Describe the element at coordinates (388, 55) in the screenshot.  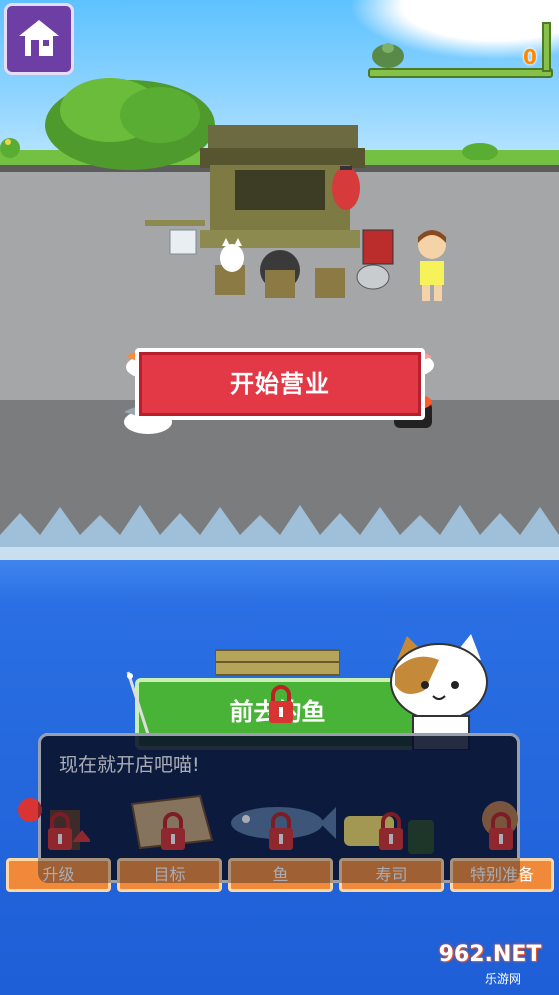
I see `coin-pouch-icon` at that location.